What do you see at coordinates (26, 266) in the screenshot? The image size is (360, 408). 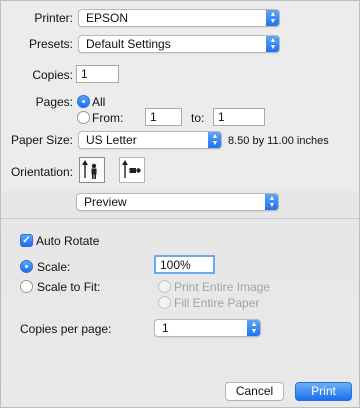 I see `scale-radio` at bounding box center [26, 266].